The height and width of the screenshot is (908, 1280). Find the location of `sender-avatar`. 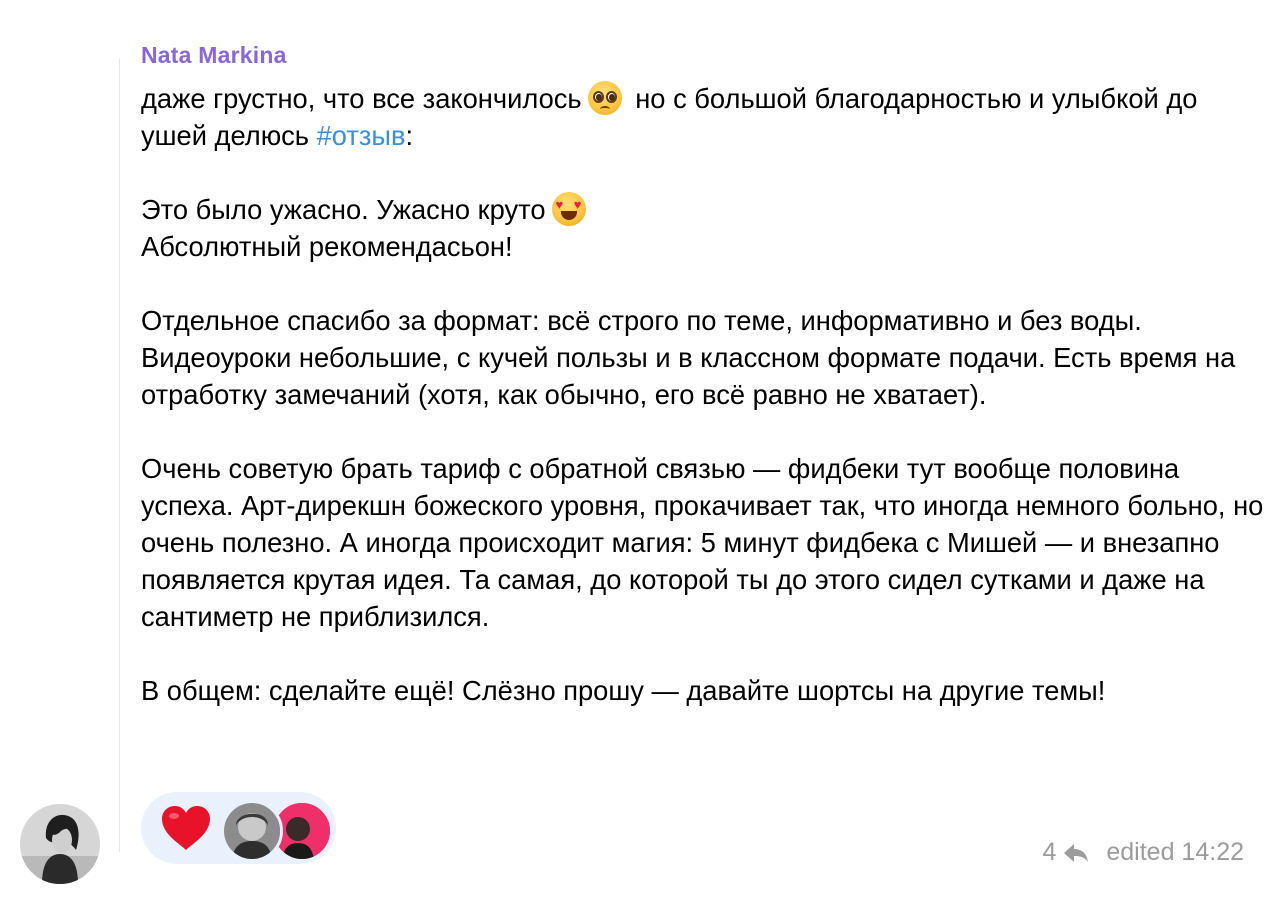

sender-avatar is located at coordinates (60, 844).